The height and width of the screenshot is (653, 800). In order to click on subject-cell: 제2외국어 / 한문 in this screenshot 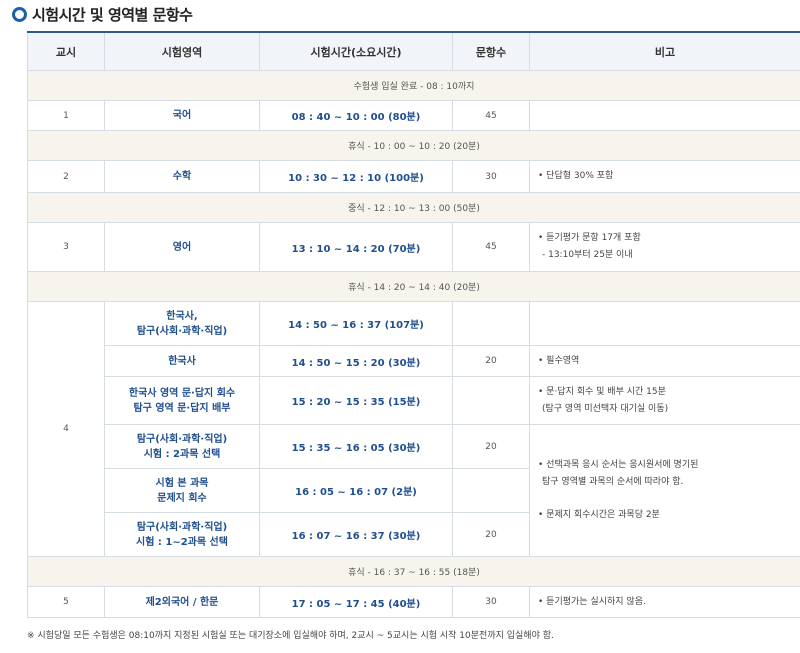, I will do `click(182, 602)`.